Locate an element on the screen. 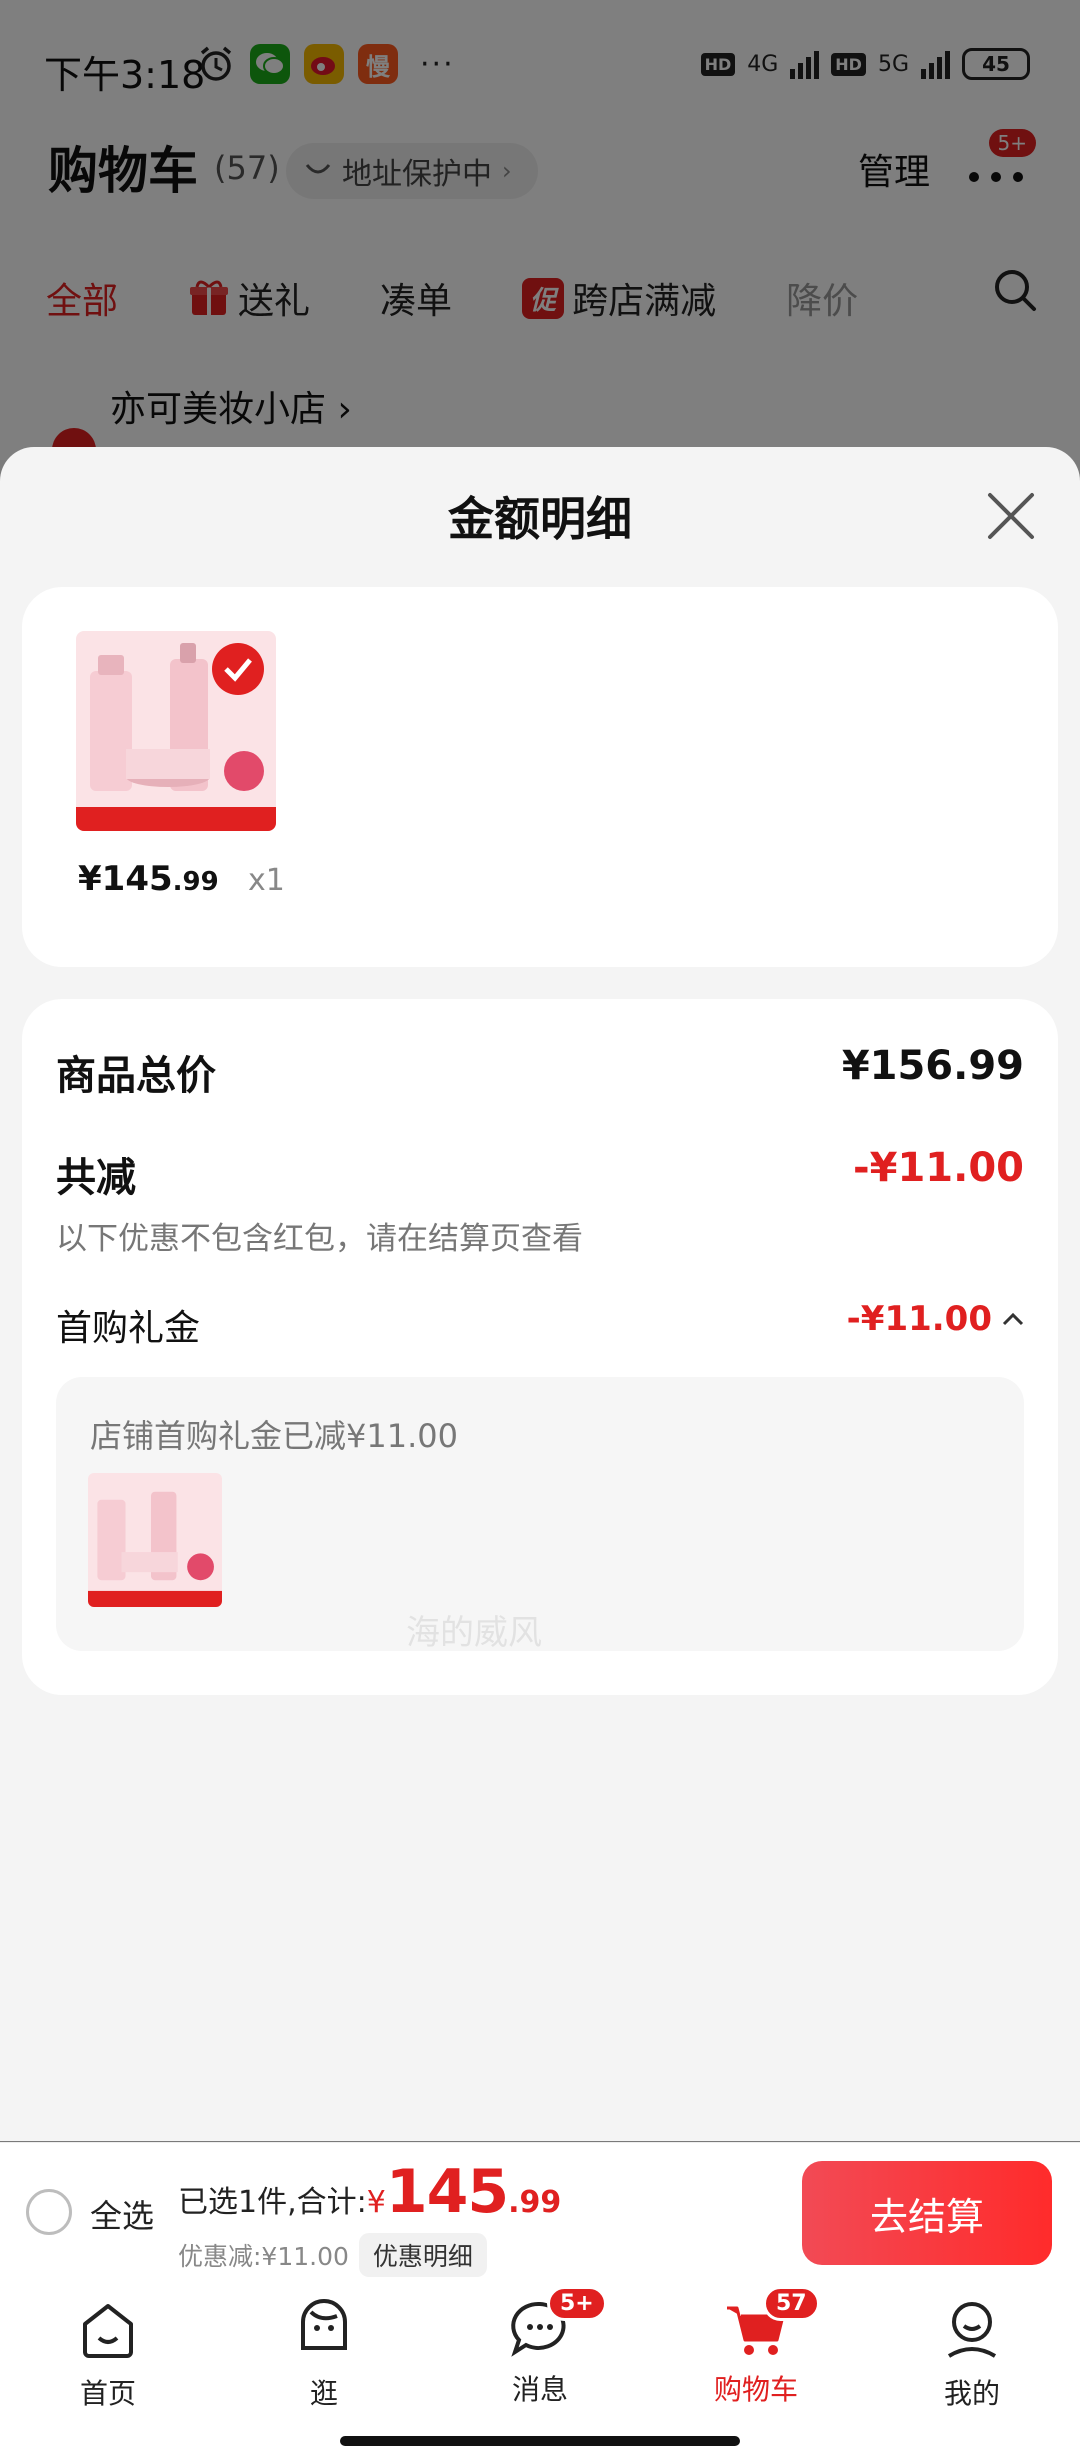 Image resolution: width=1080 pixels, height=2460 pixels. messages-badge: 5+ is located at coordinates (577, 2303).